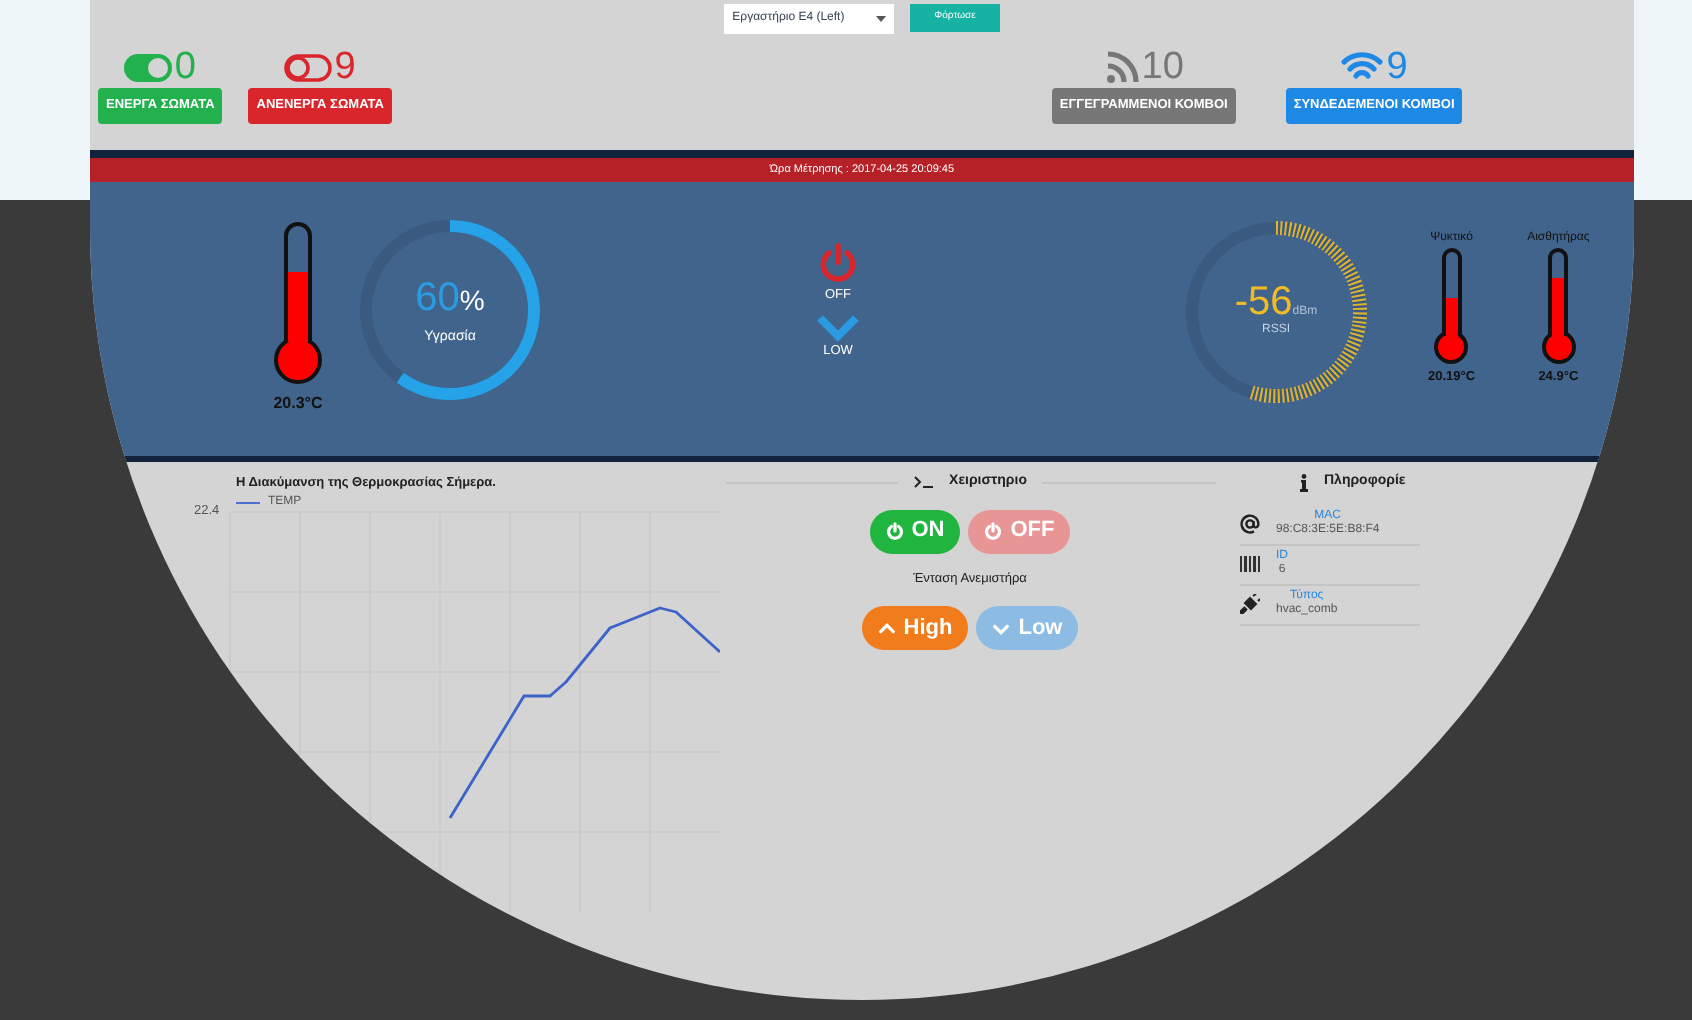 This screenshot has height=1020, width=1692. I want to click on humidity-value: 60, so click(437, 298).